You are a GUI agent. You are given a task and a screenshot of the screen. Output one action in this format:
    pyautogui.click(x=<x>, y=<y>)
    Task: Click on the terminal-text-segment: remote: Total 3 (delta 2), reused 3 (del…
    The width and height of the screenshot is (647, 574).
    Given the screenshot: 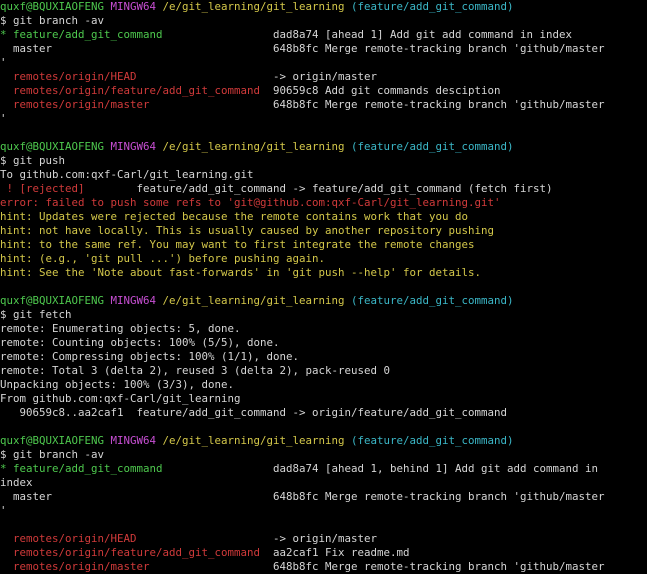 What is the action you would take?
    pyautogui.click(x=195, y=370)
    